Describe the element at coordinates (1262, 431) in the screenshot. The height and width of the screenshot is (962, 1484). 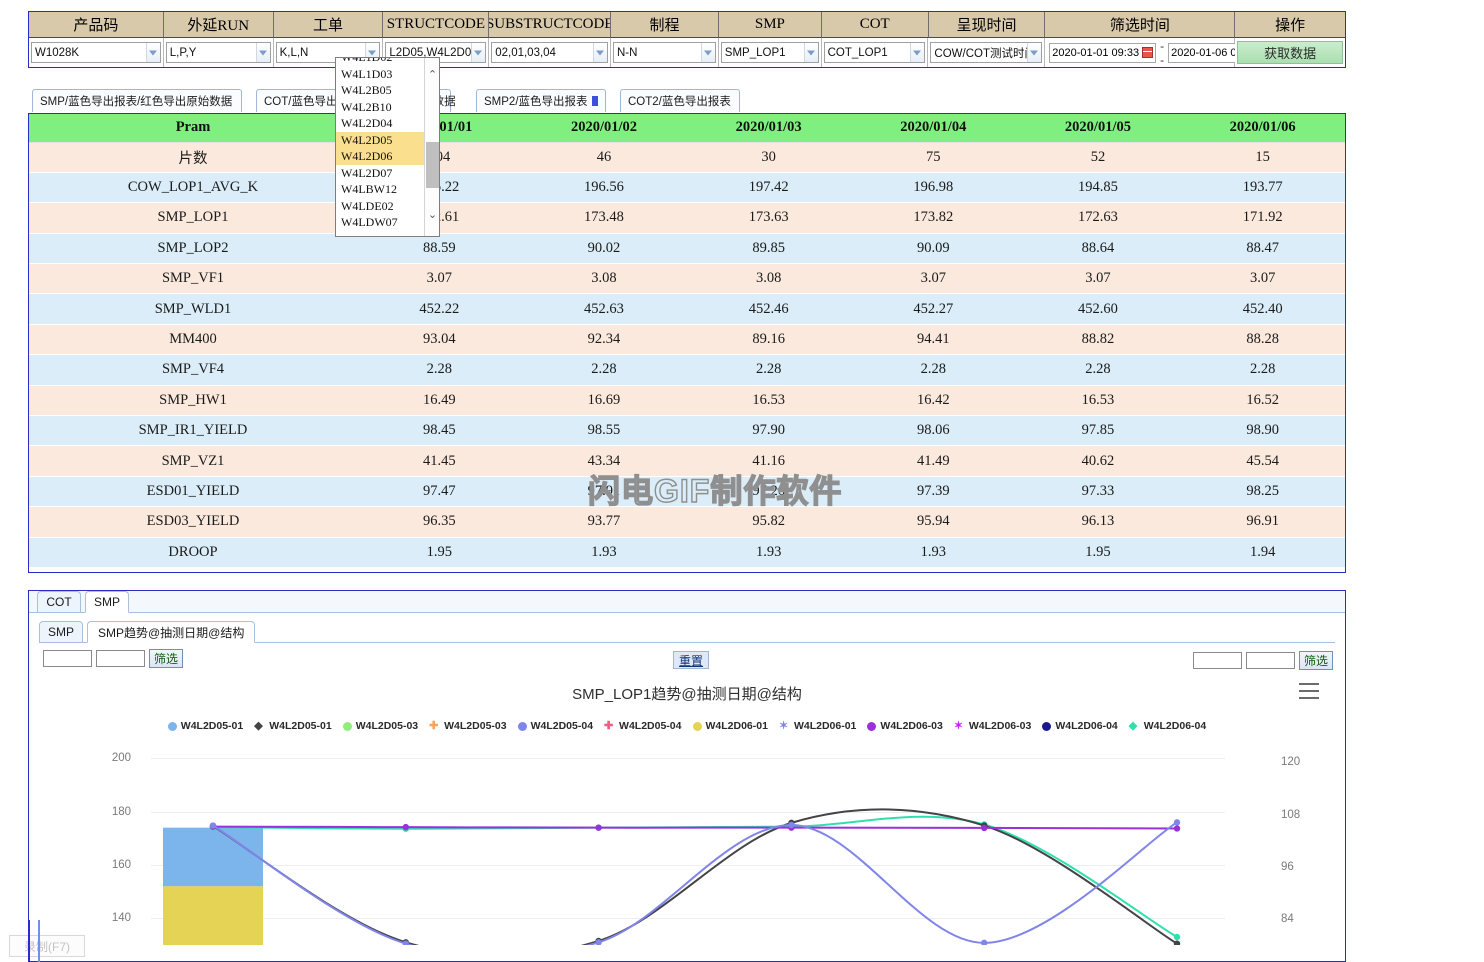
I see `table-cell: 98.90` at that location.